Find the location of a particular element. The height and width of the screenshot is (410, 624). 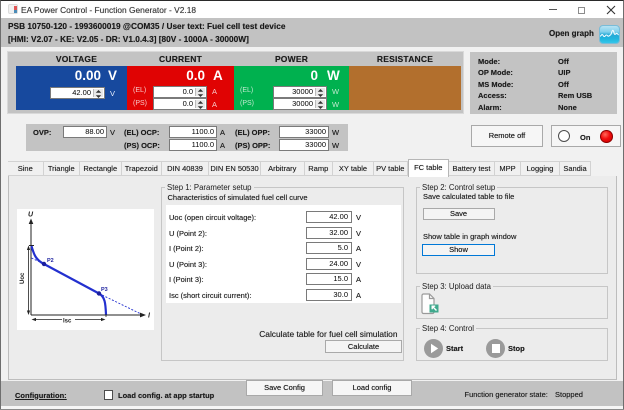

svg-text: I is located at coordinates (149, 316).